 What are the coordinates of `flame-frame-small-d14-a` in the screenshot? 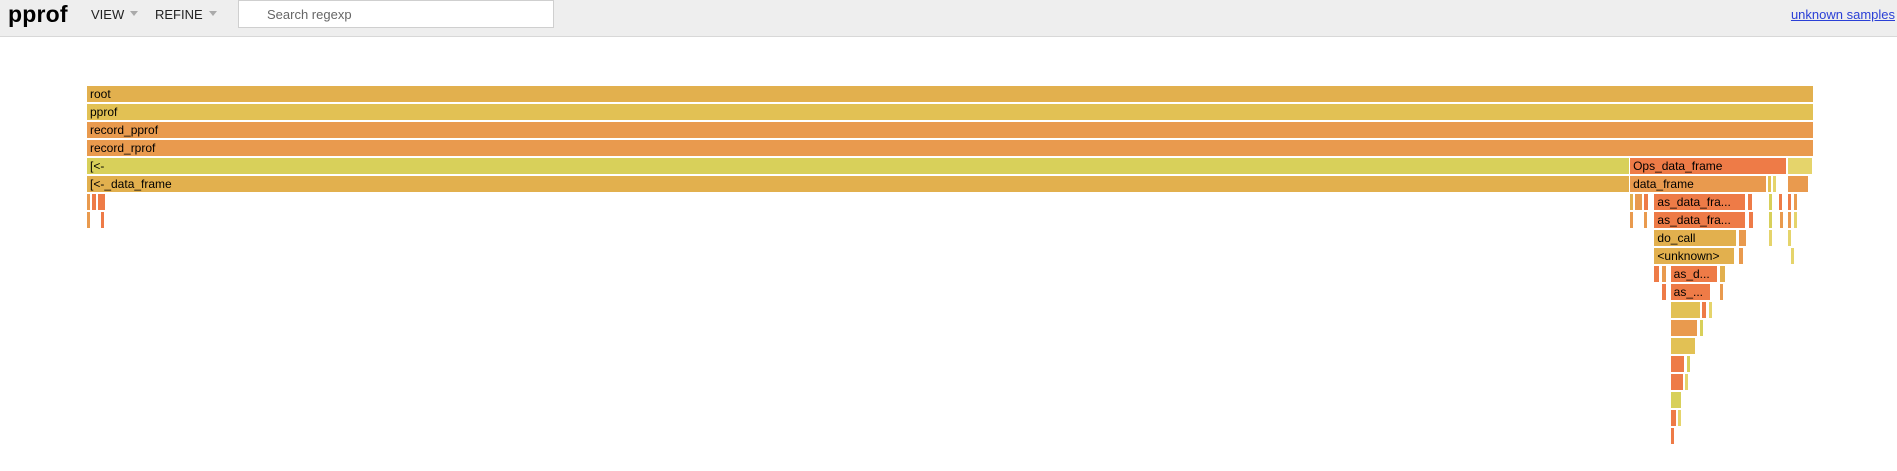 It's located at (1683, 346).